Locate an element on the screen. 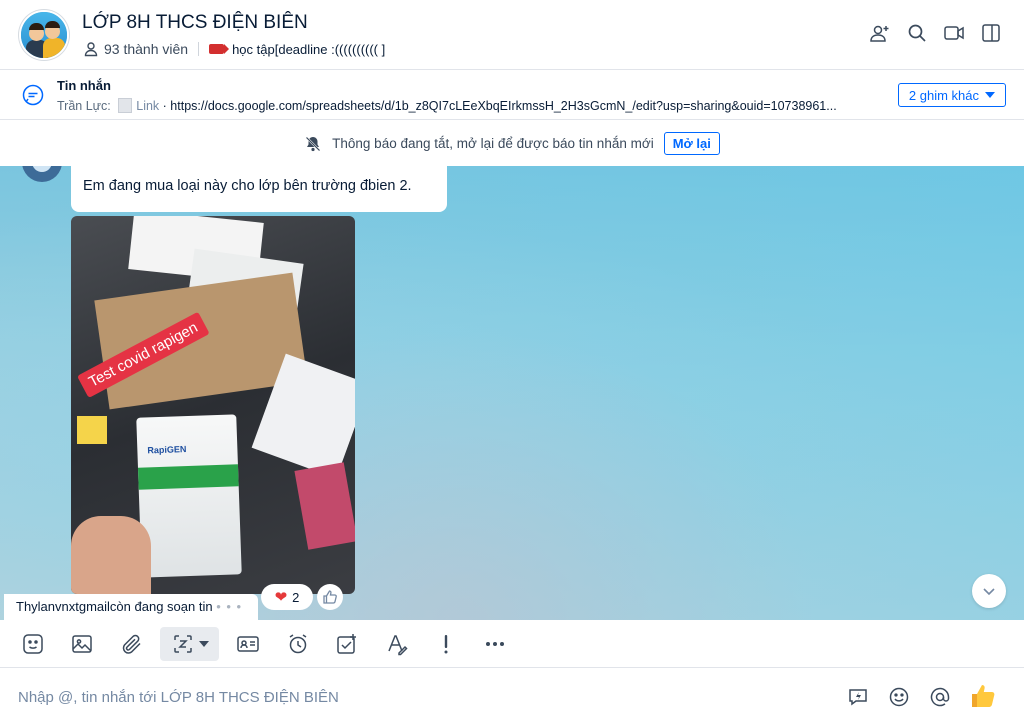 The width and height of the screenshot is (1024, 725). more-pins-button: 2 ghim khác is located at coordinates (951, 95).